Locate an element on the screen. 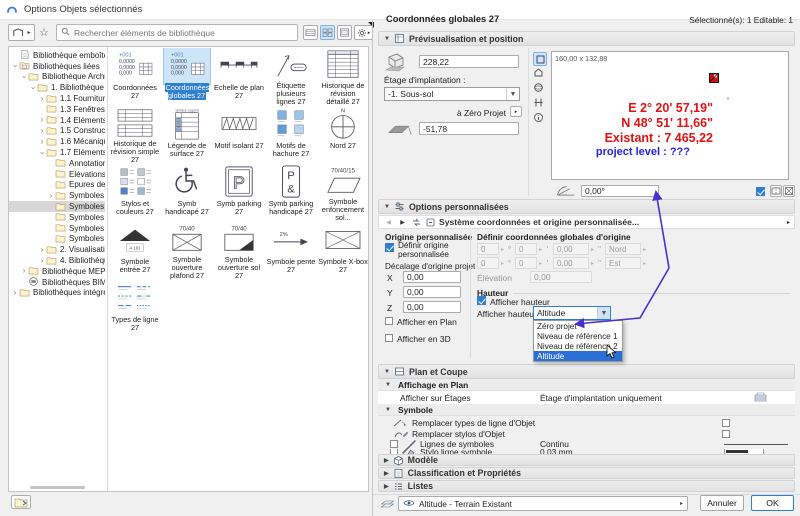  tree-item: › Bibliothèques intégrées is located at coordinates (57, 293).